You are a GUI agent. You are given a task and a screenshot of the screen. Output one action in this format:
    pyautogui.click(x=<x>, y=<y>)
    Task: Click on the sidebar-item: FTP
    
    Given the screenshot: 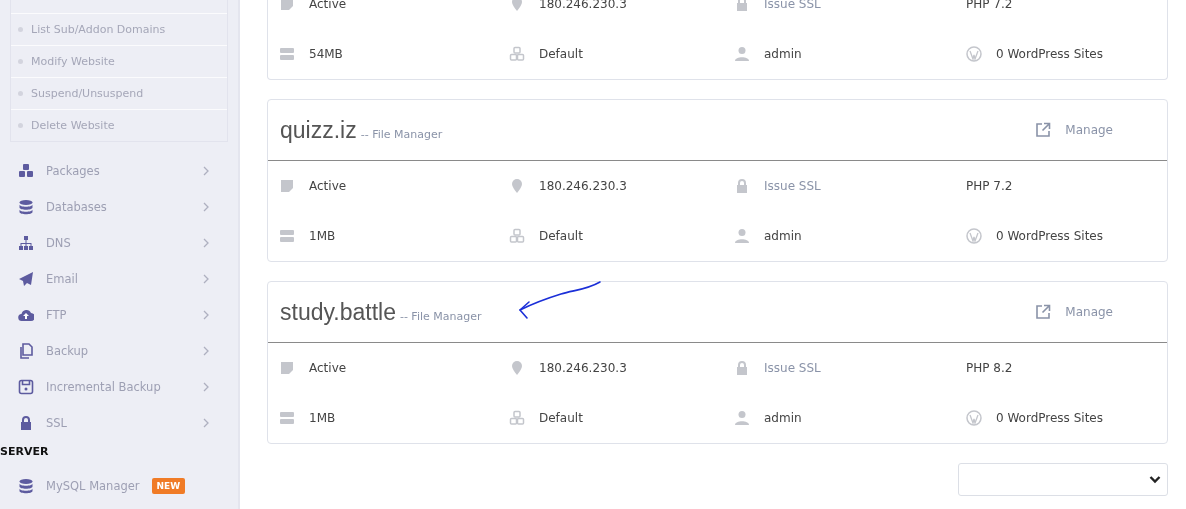 What is the action you would take?
    pyautogui.click(x=119, y=315)
    